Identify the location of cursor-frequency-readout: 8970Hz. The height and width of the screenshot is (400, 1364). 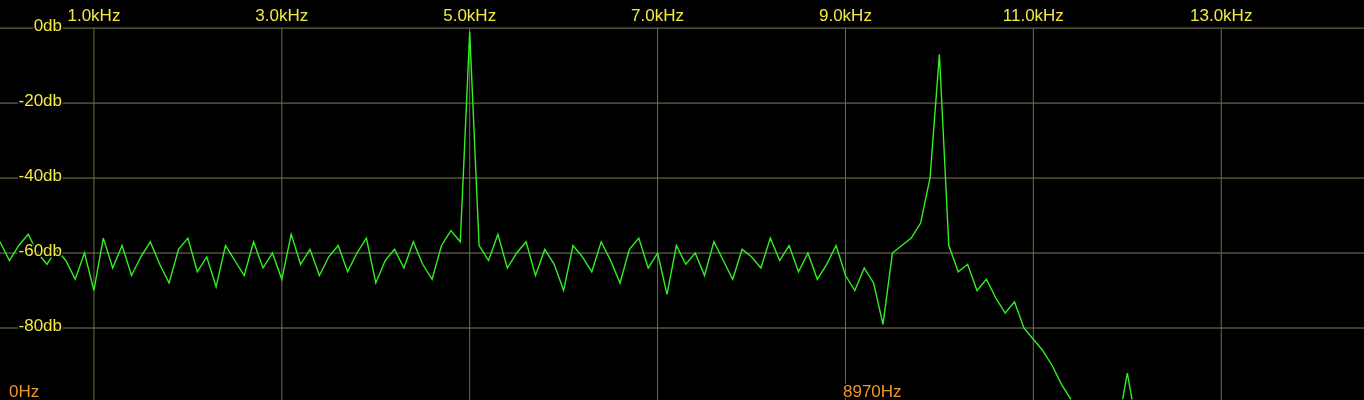
(872, 391).